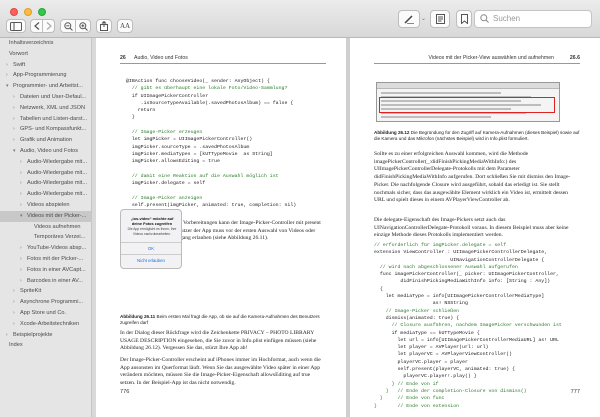 Image resolution: width=600 pixels, height=417 pixels. I want to click on screenshot-row, so click(441, 93).